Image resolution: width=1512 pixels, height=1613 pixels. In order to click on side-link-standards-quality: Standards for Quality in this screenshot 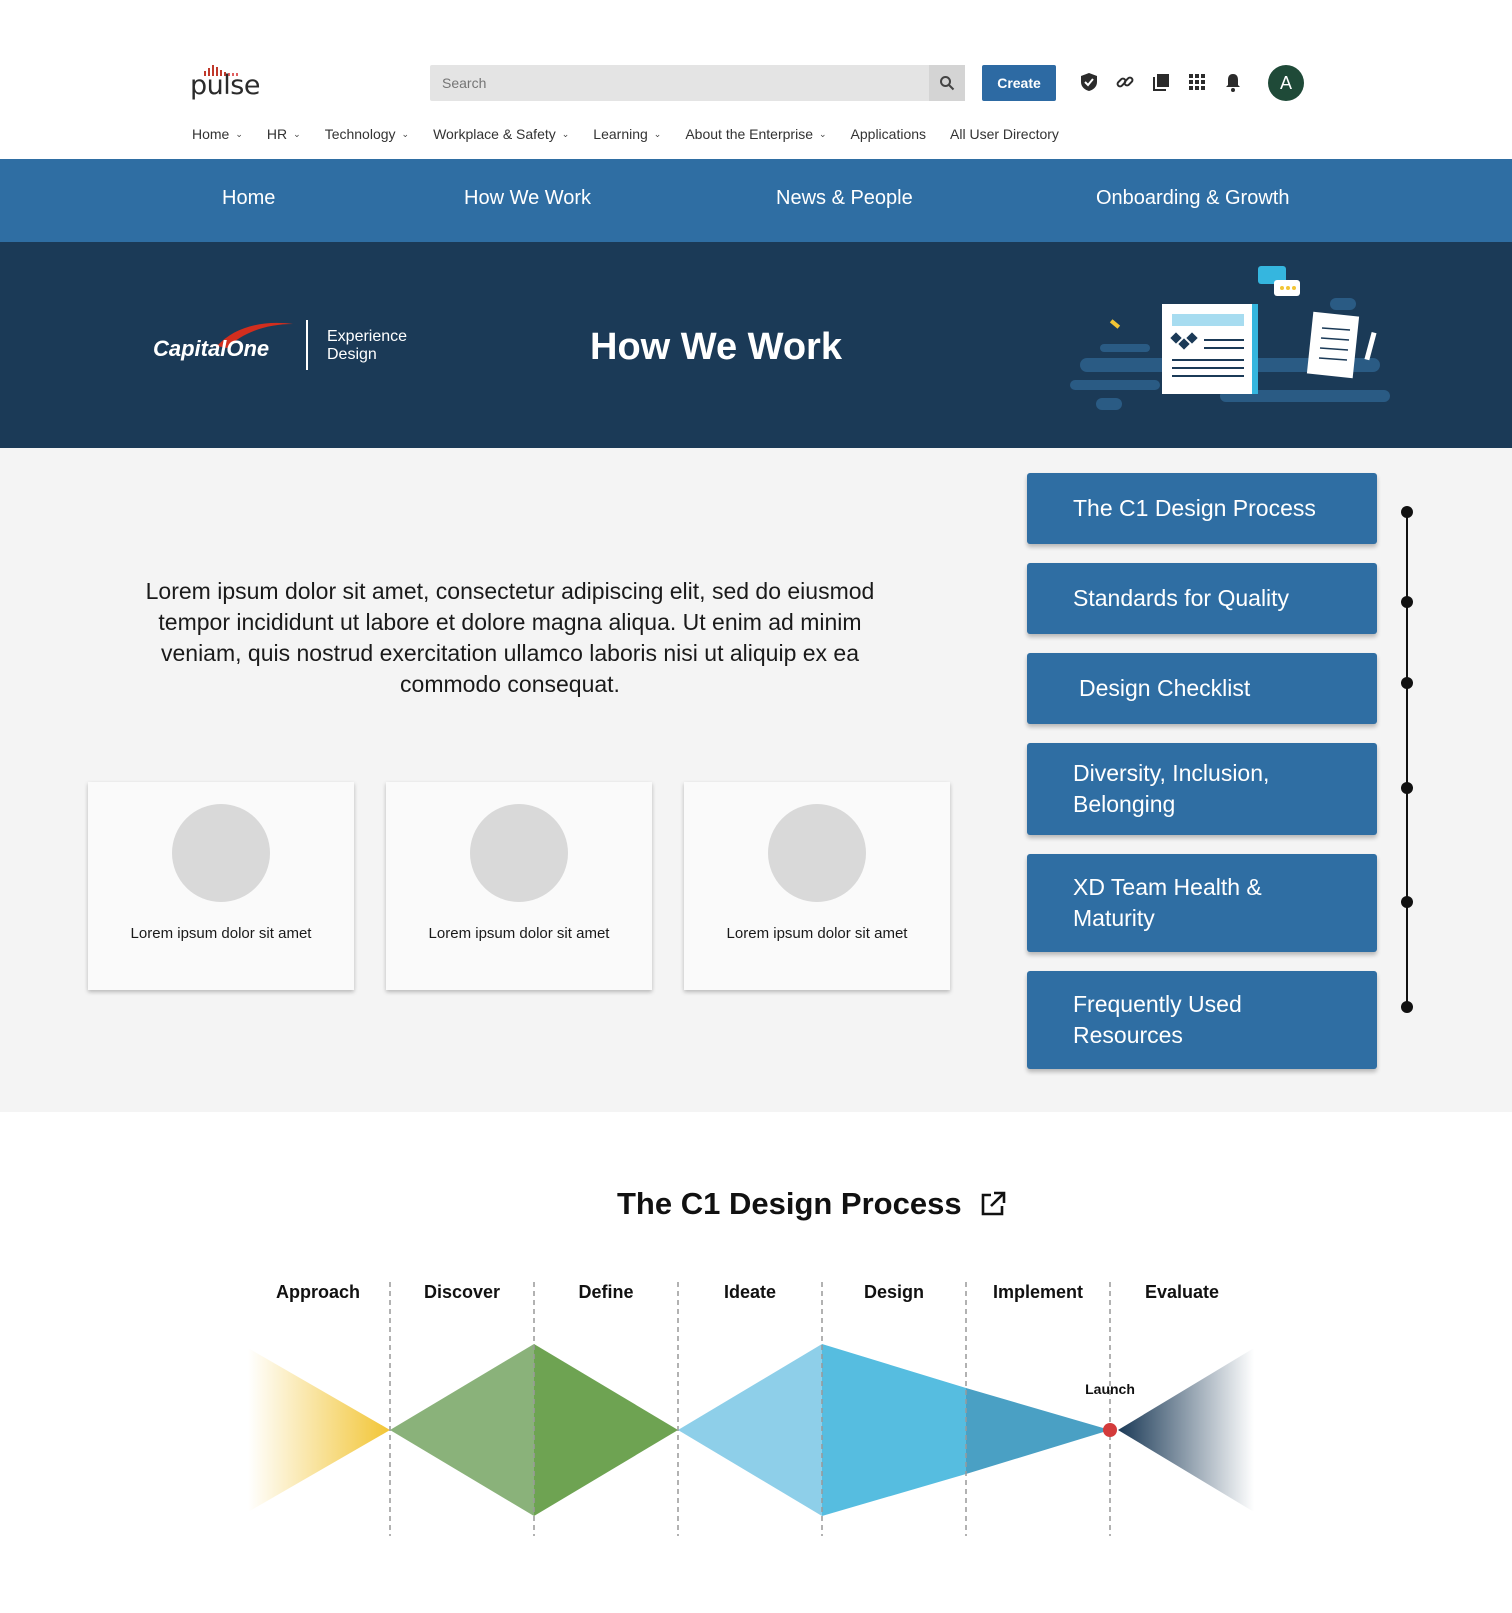, I will do `click(1202, 598)`.